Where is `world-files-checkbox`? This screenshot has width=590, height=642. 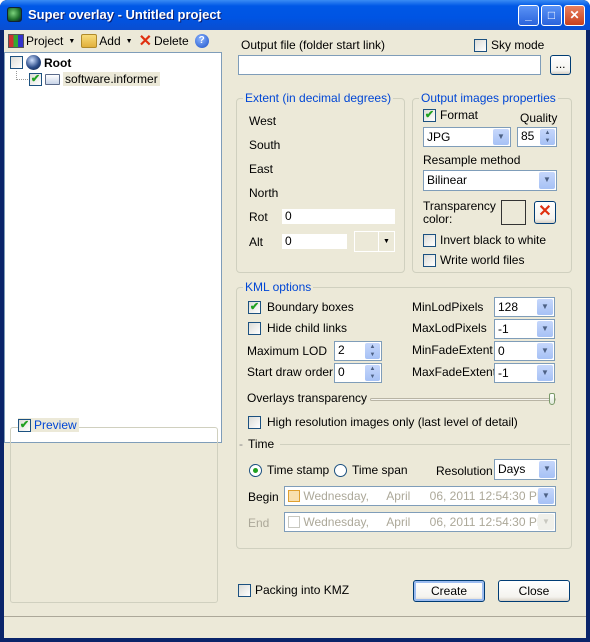
world-files-checkbox is located at coordinates (429, 260).